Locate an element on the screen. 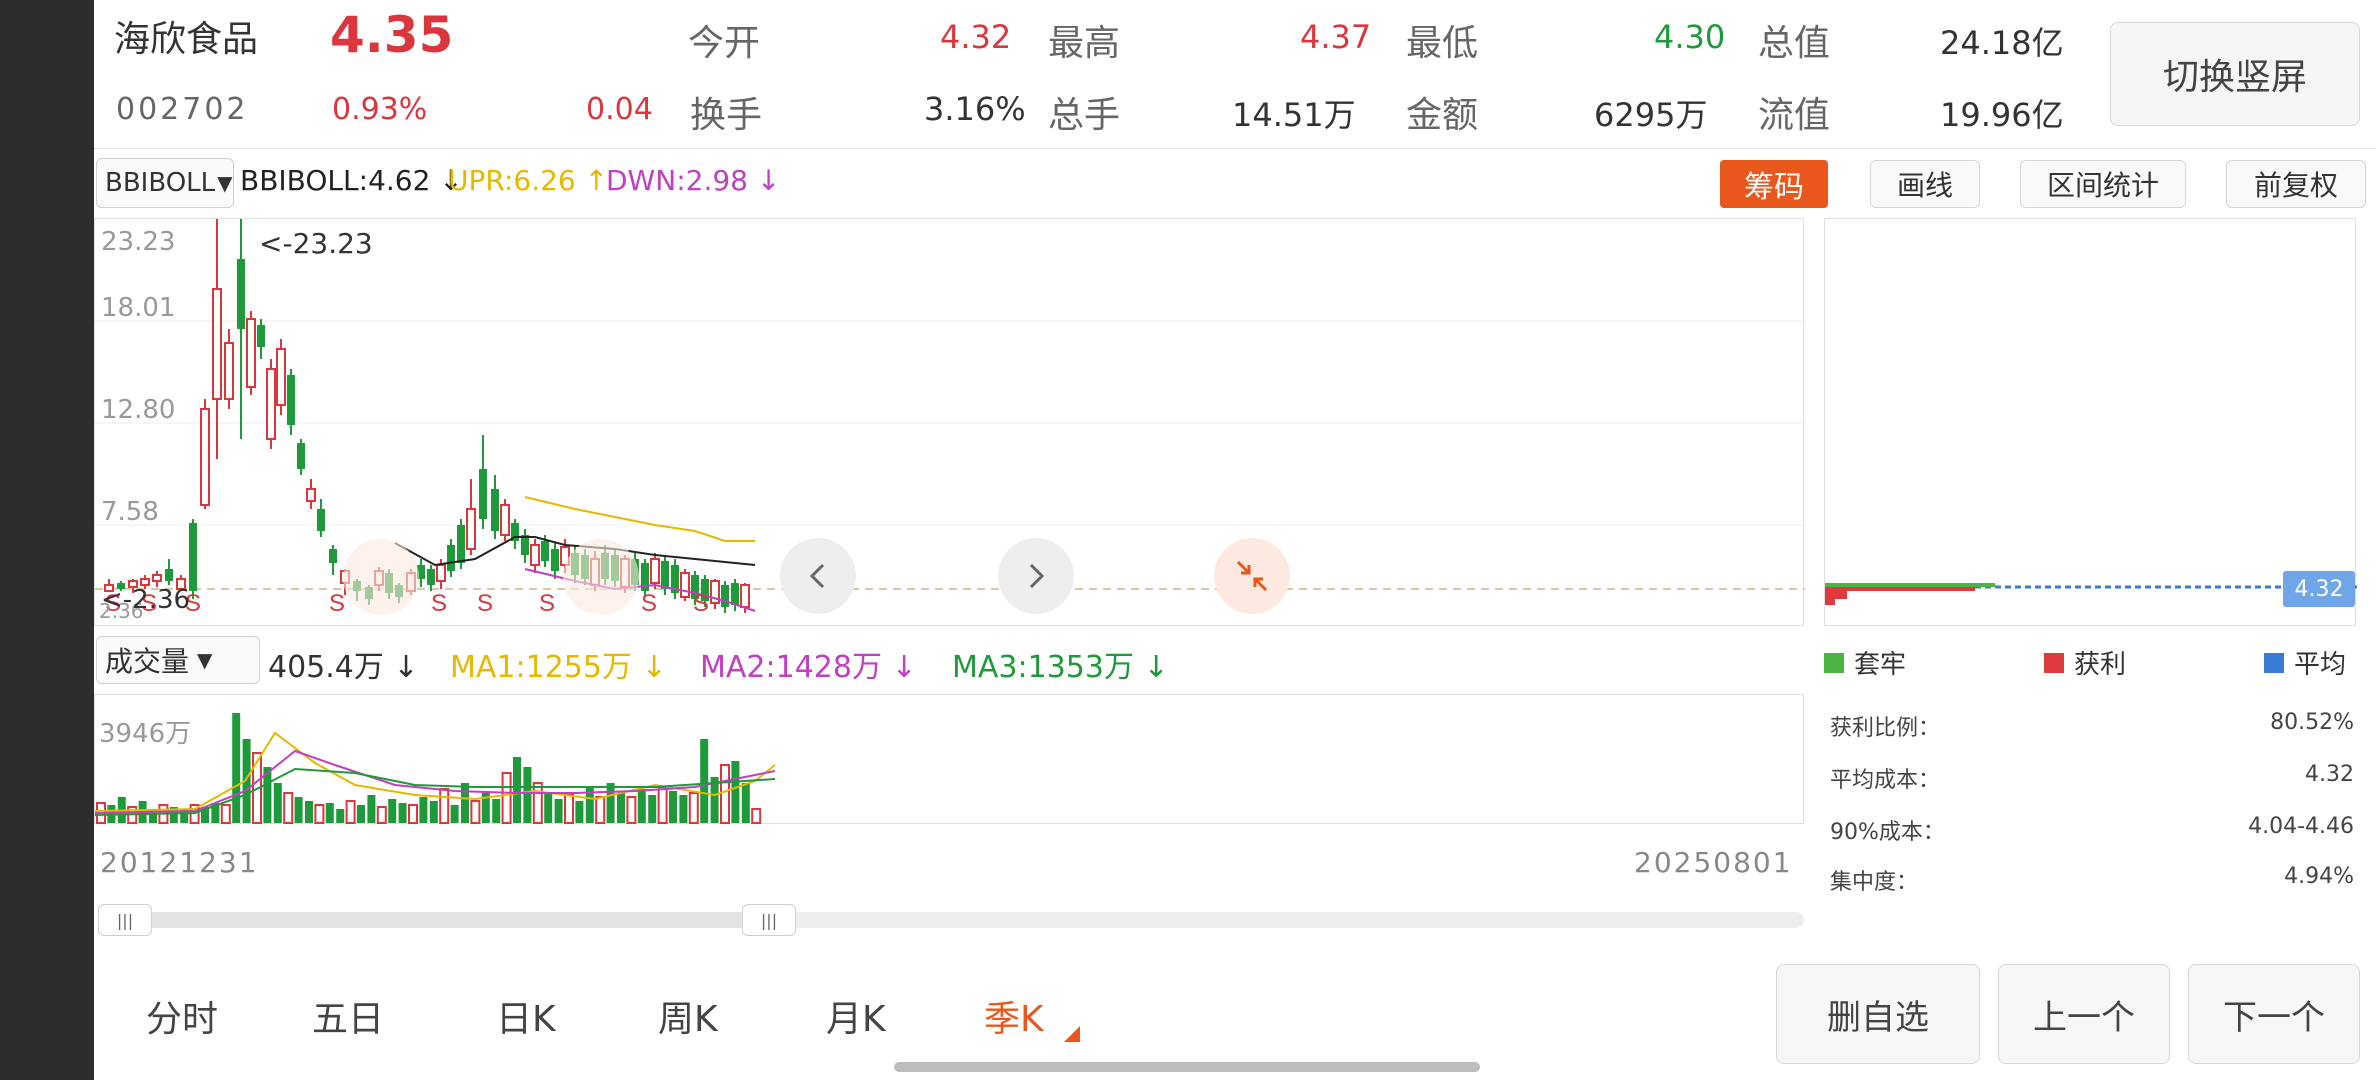  stat-label-concentration: 集中度： is located at coordinates (1874, 882).